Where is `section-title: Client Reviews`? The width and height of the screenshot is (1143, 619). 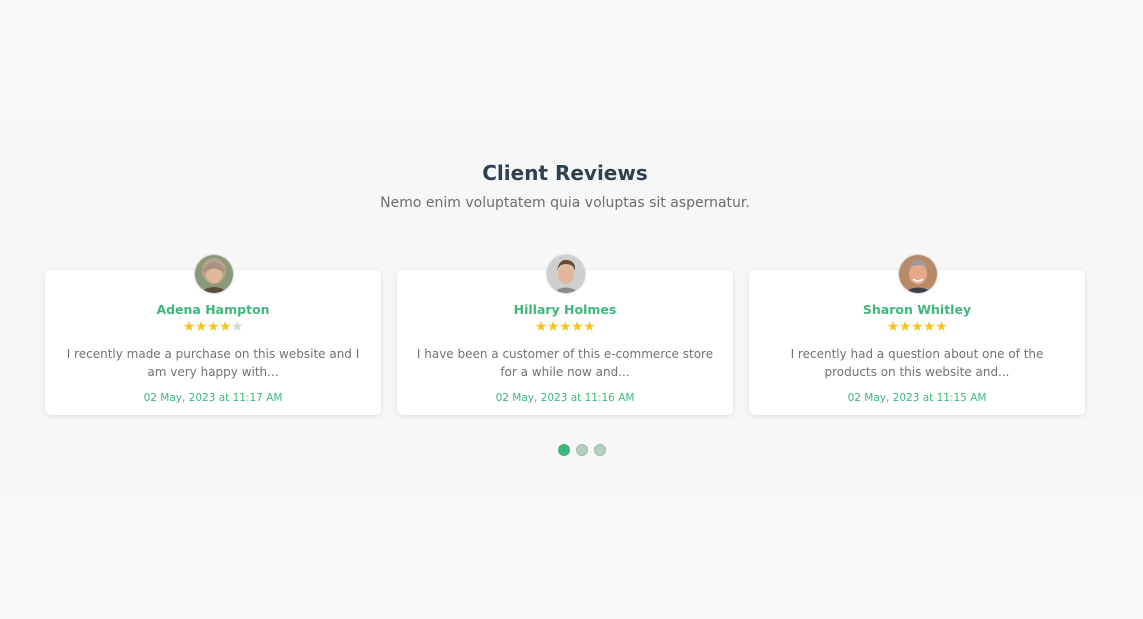 section-title: Client Reviews is located at coordinates (565, 173).